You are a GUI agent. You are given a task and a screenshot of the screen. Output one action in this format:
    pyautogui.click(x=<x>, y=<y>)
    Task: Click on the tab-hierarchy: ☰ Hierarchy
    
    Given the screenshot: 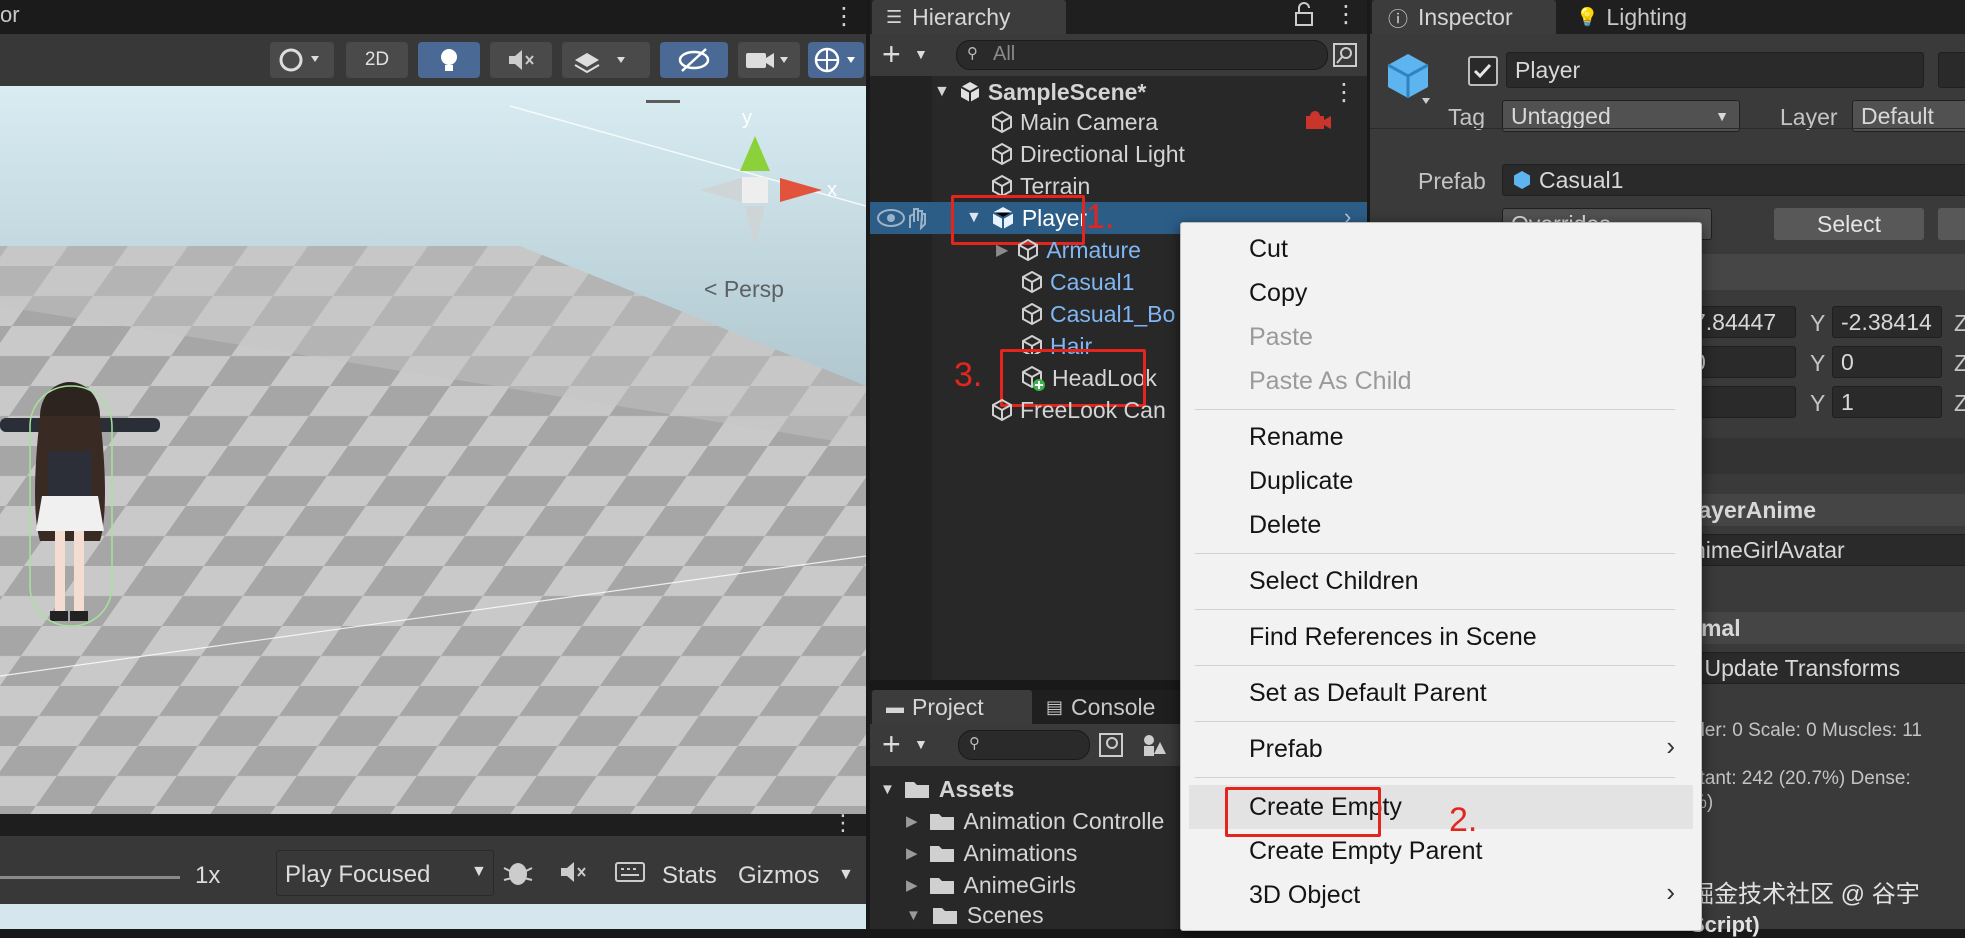 What is the action you would take?
    pyautogui.click(x=969, y=17)
    